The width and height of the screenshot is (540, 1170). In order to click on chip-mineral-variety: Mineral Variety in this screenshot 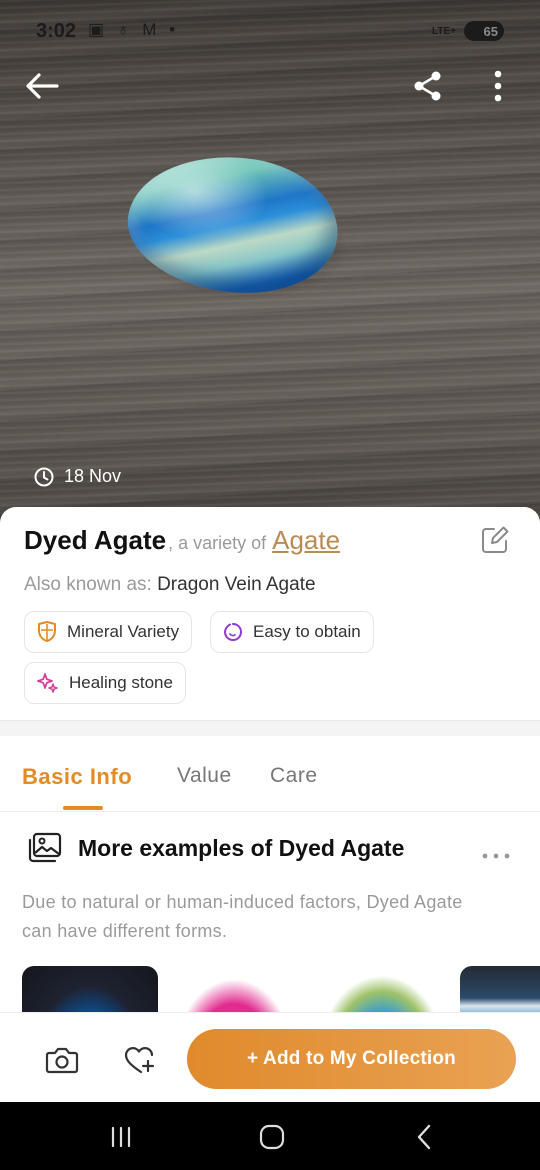, I will do `click(108, 632)`.